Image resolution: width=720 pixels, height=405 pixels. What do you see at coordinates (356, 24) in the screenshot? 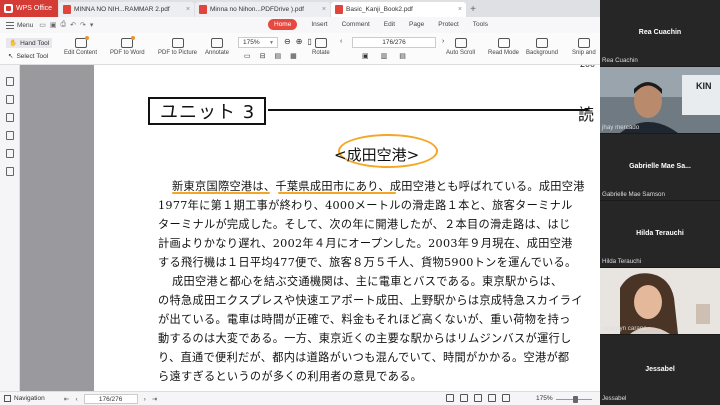
I see `tab-comment: Comment` at bounding box center [356, 24].